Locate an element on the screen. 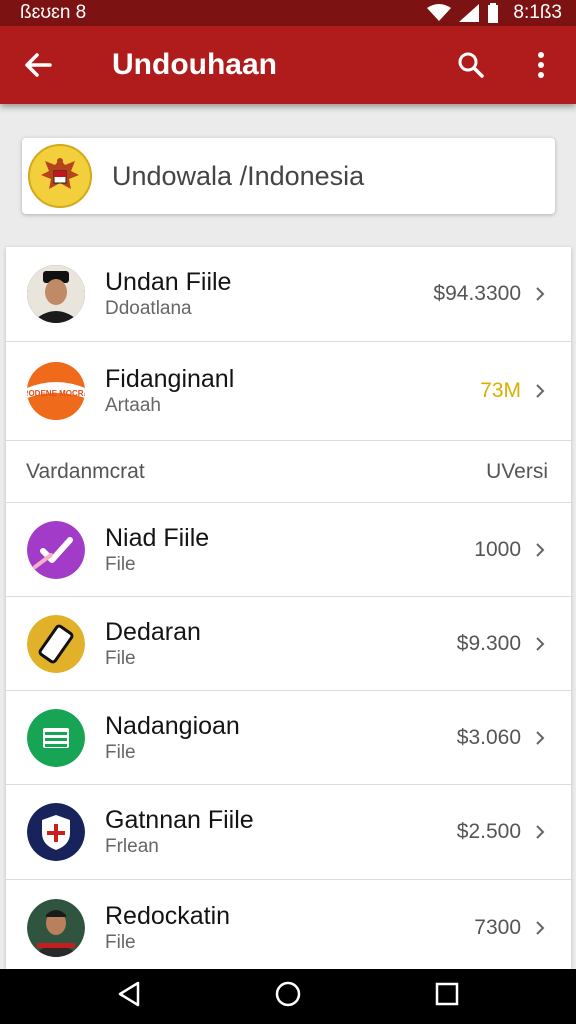 The width and height of the screenshot is (576, 1024). item-subtitle: Ddoatlana is located at coordinates (148, 308).